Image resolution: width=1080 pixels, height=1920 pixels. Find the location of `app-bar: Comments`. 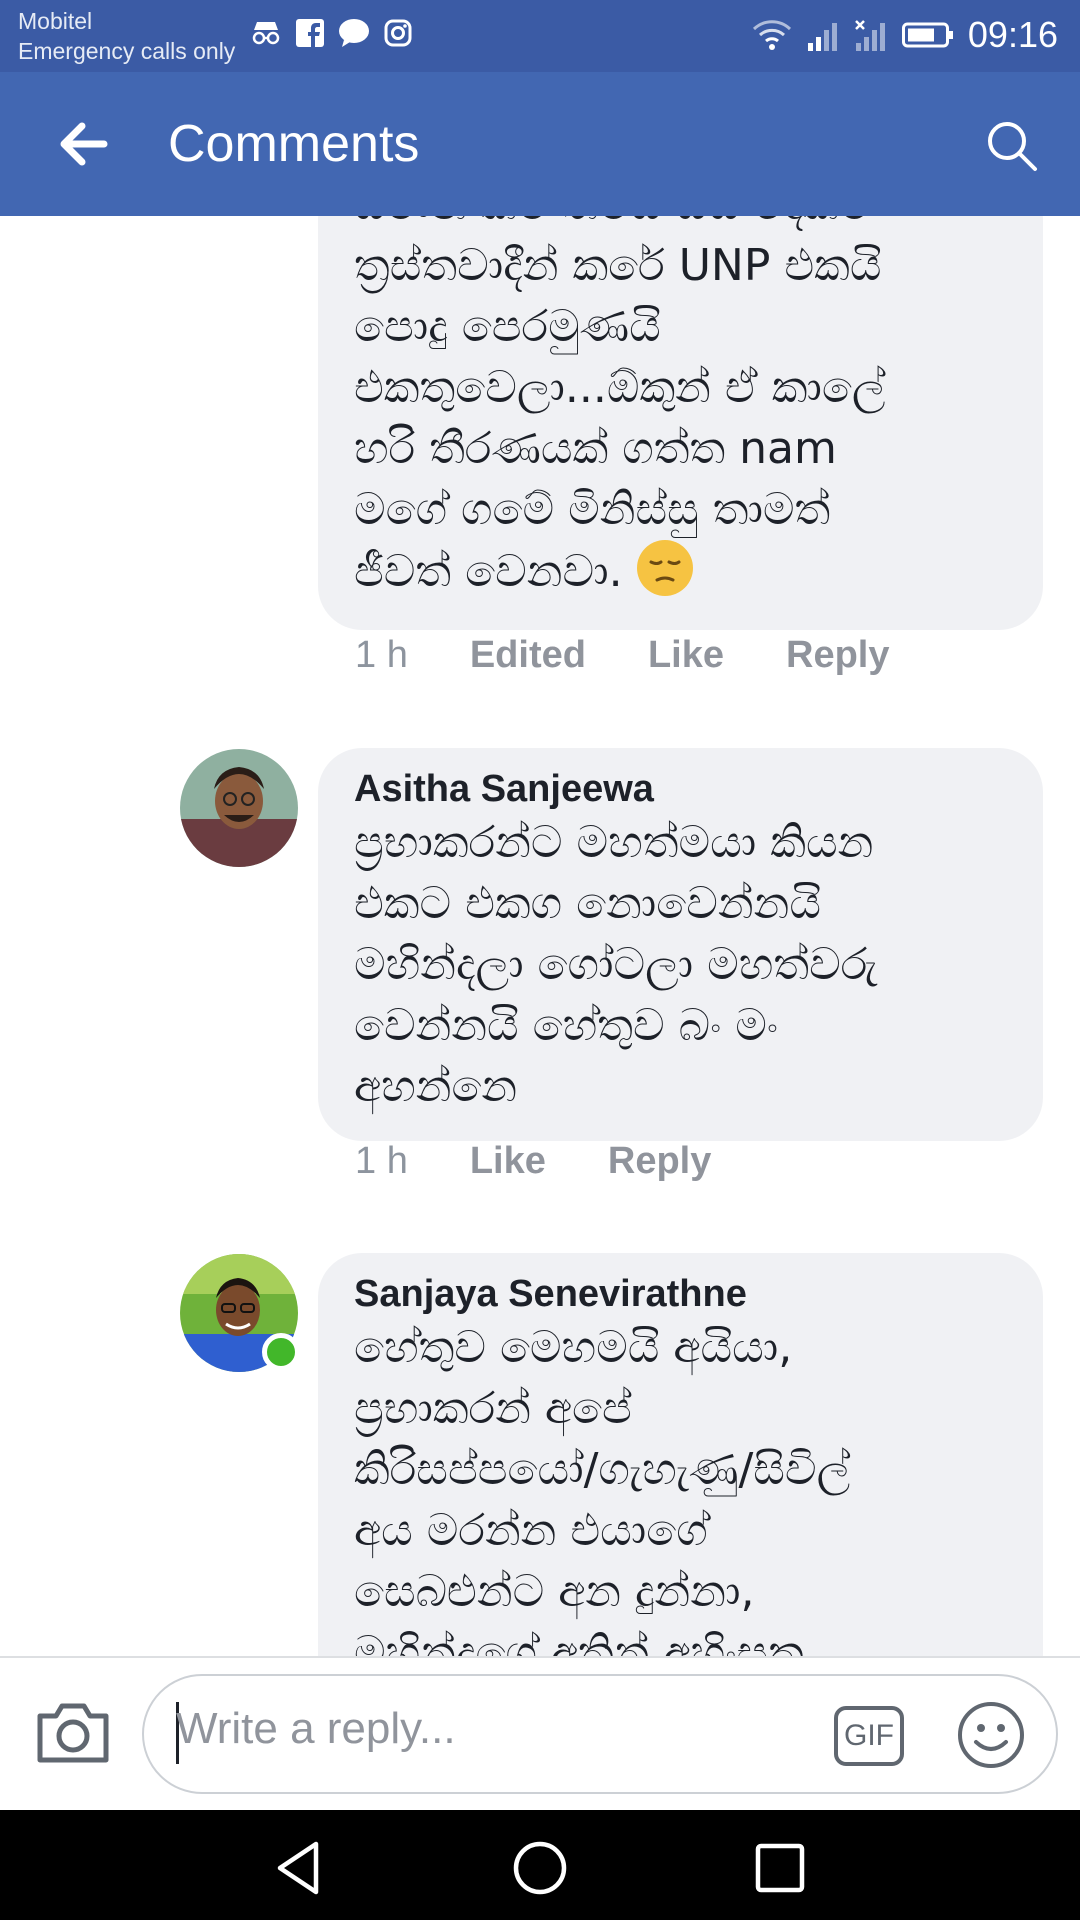

app-bar: Comments is located at coordinates (540, 144).